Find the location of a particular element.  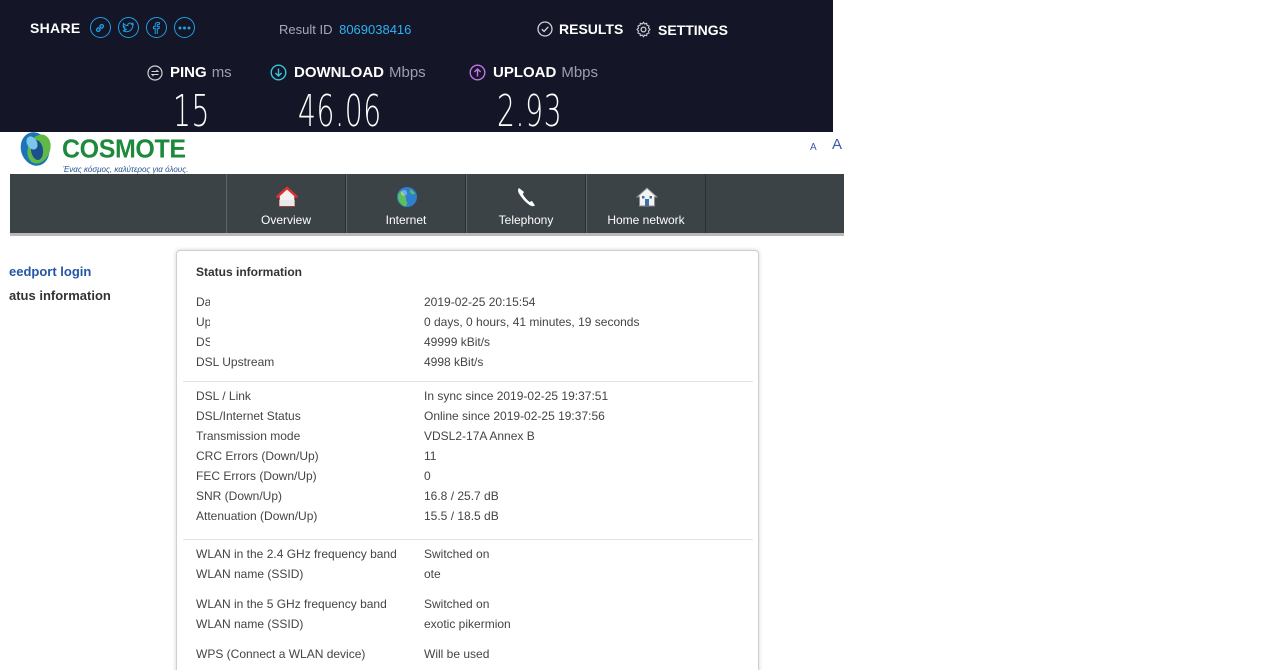

tab-internet: Internet is located at coordinates (406, 203).